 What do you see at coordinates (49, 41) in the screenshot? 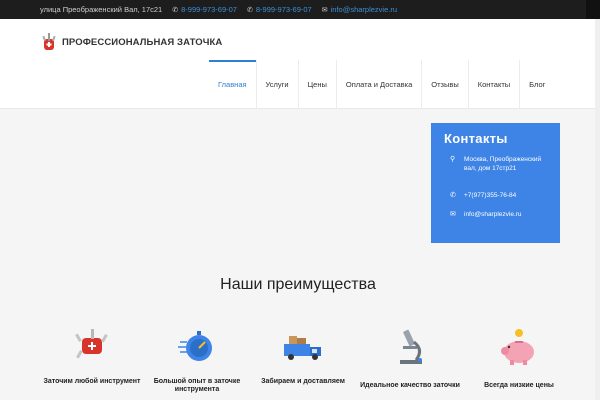
I see `knife-icon` at bounding box center [49, 41].